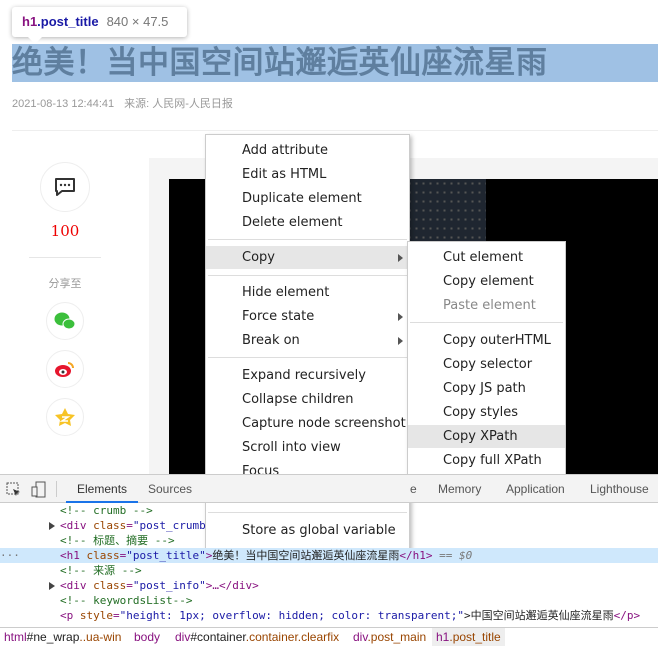  What do you see at coordinates (307, 174) in the screenshot?
I see `menu-item-edit-as-html: Edit as HTML` at bounding box center [307, 174].